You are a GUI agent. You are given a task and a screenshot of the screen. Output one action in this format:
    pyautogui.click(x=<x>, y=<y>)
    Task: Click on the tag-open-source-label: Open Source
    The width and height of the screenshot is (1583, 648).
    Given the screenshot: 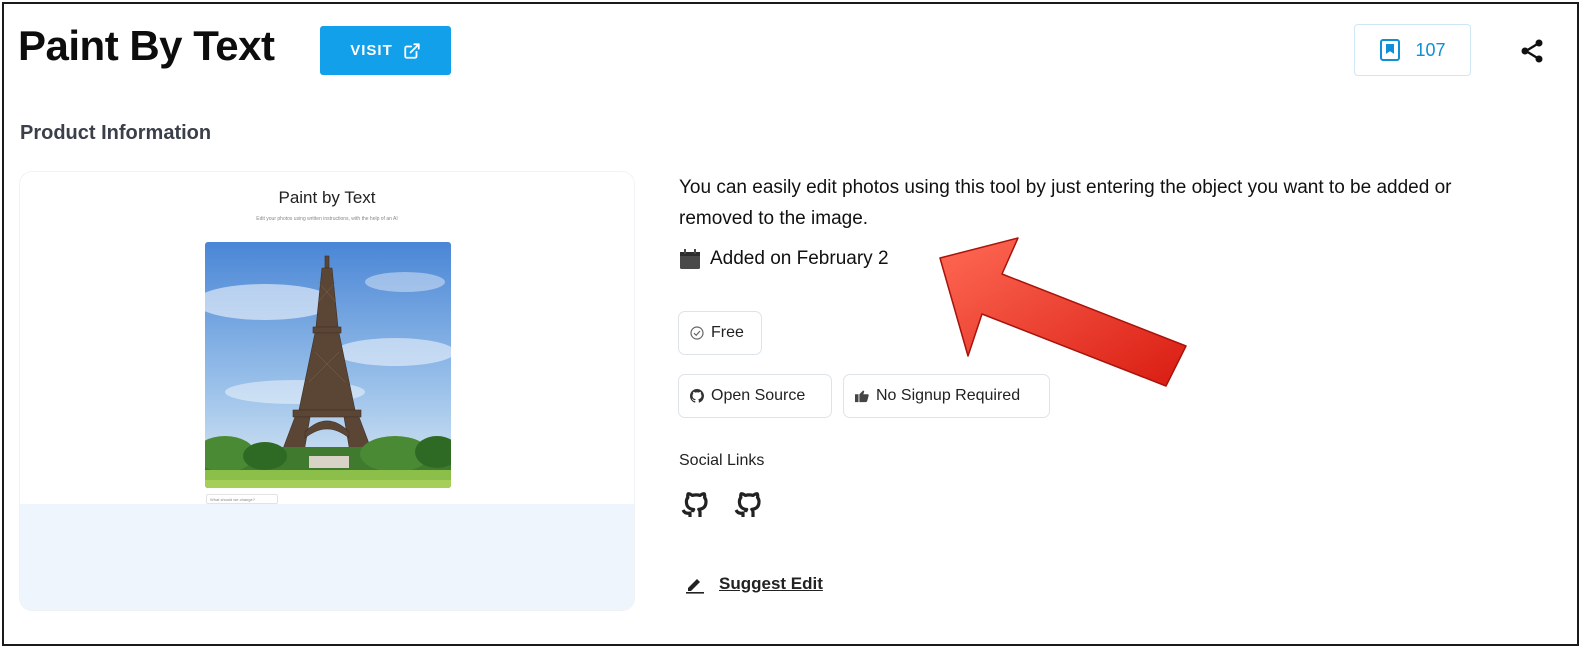 What is the action you would take?
    pyautogui.click(x=758, y=395)
    